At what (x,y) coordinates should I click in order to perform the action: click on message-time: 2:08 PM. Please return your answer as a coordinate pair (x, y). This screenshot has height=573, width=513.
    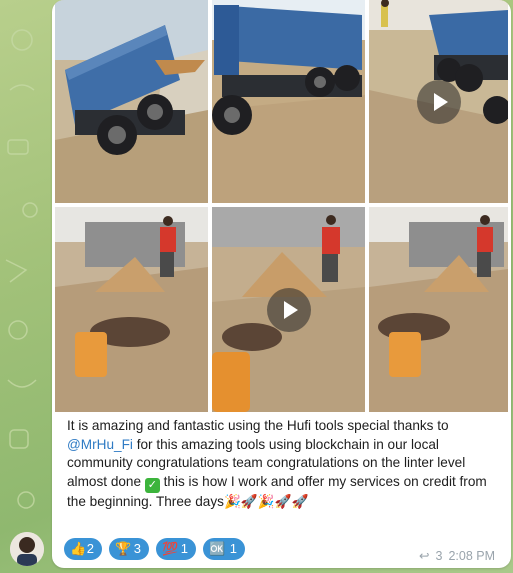
    Looking at the image, I should click on (471, 556).